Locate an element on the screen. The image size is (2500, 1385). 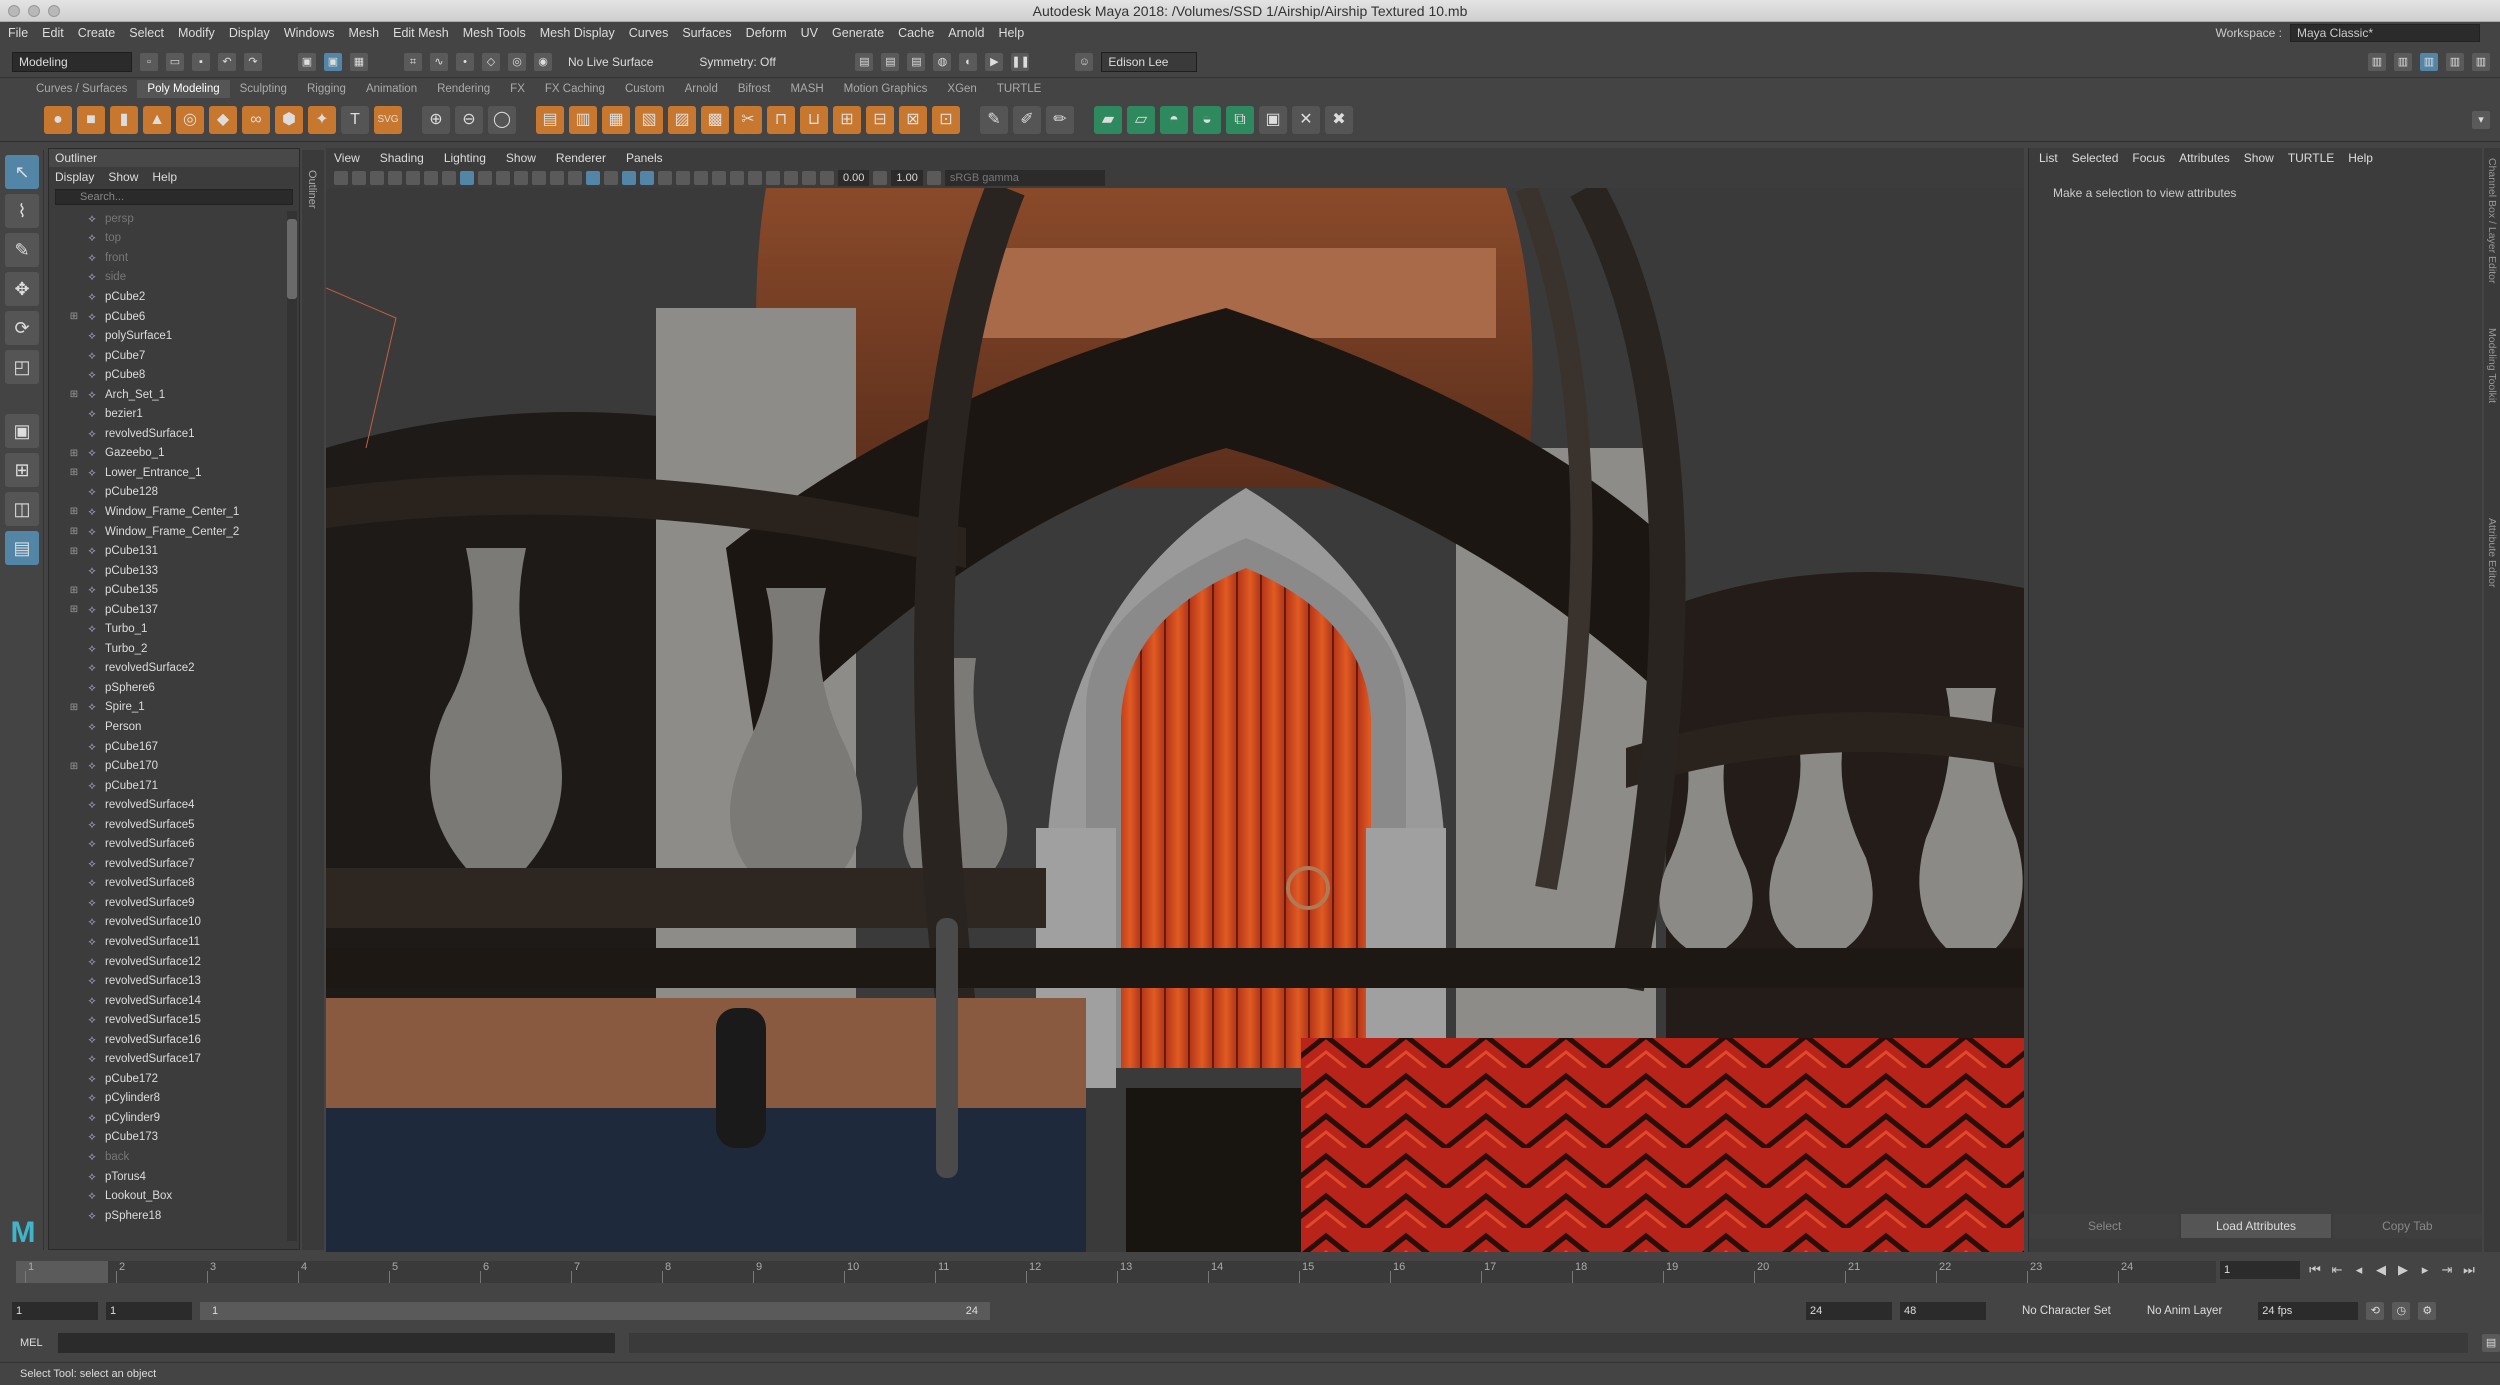
go-to-start-icon: ⏮ is located at coordinates (2315, 1270).